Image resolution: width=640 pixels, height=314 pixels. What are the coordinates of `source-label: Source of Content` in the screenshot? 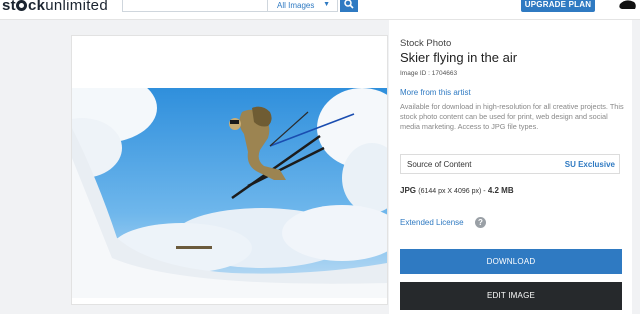 It's located at (439, 164).